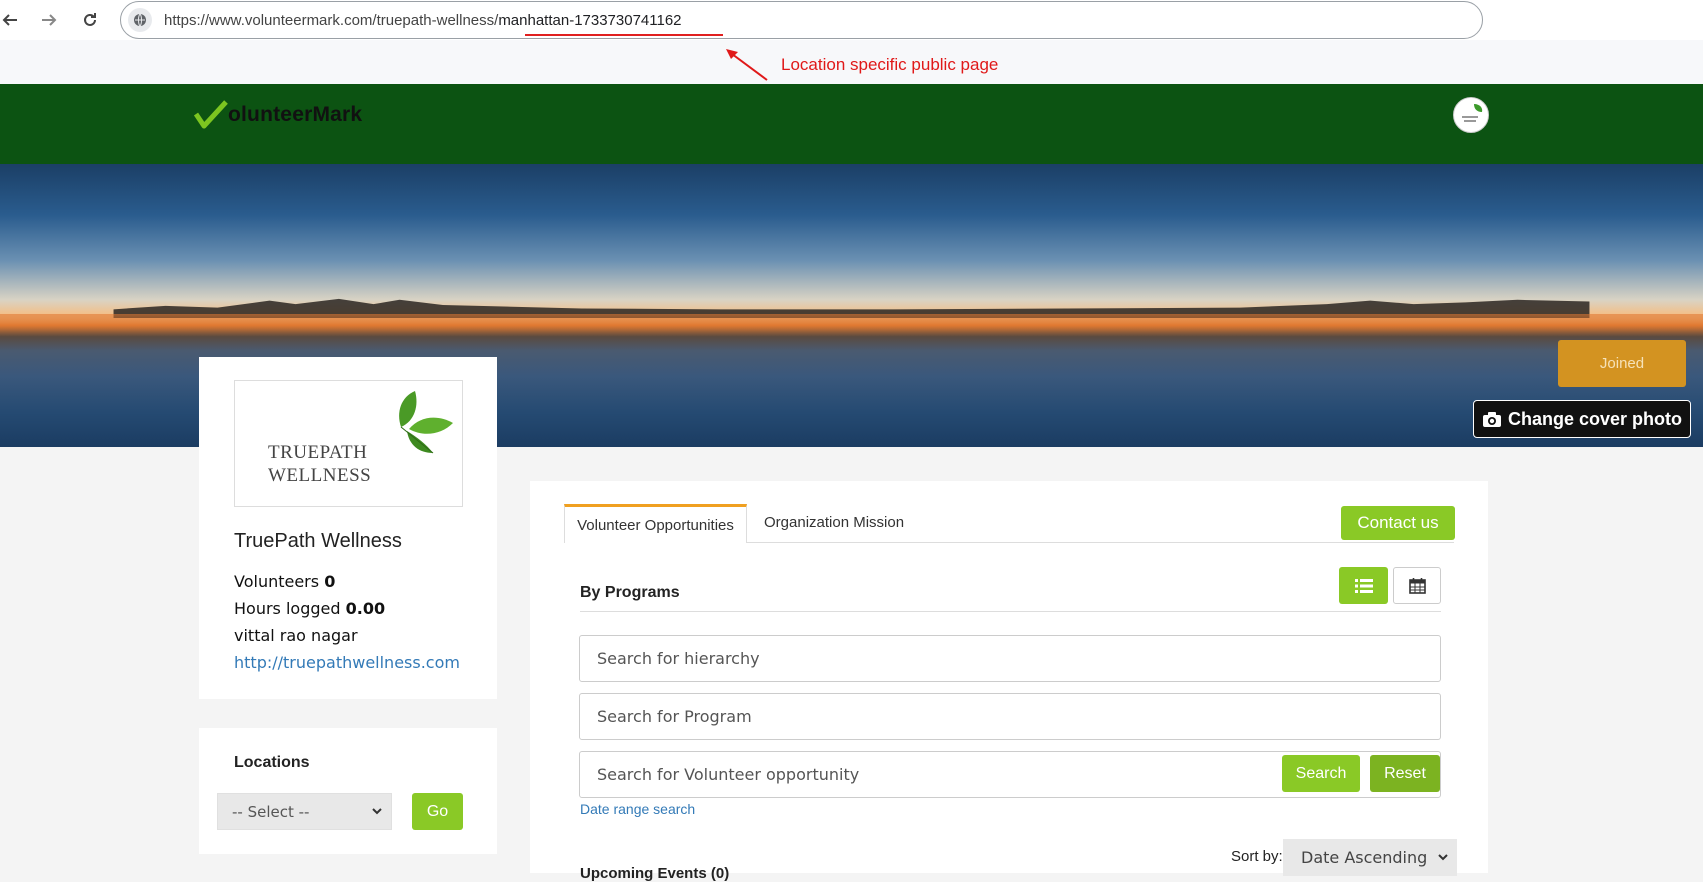 Image resolution: width=1703 pixels, height=882 pixels. Describe the element at coordinates (1010, 658) in the screenshot. I see `search-hierarchy-input: Search for hierarchy` at that location.